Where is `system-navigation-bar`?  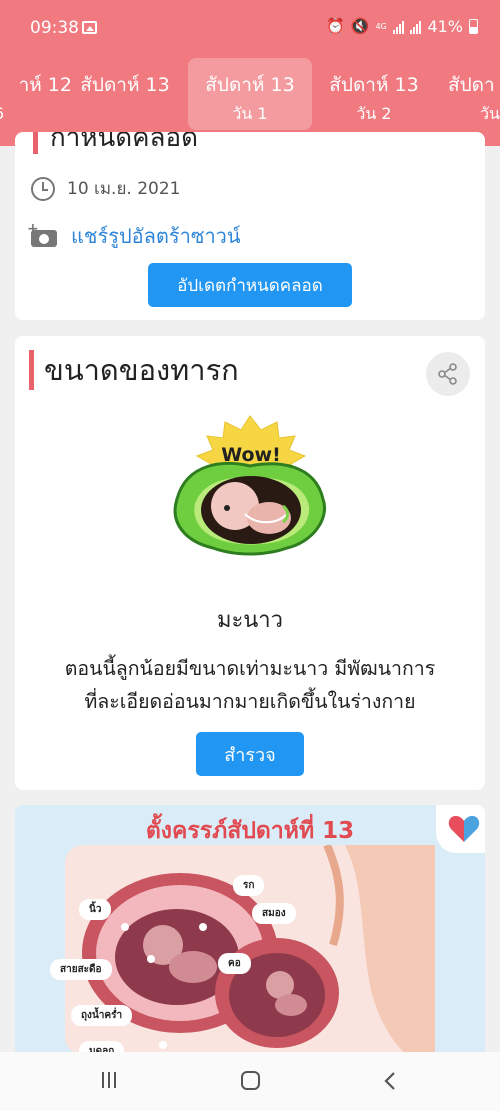
system-navigation-bar is located at coordinates (250, 1081).